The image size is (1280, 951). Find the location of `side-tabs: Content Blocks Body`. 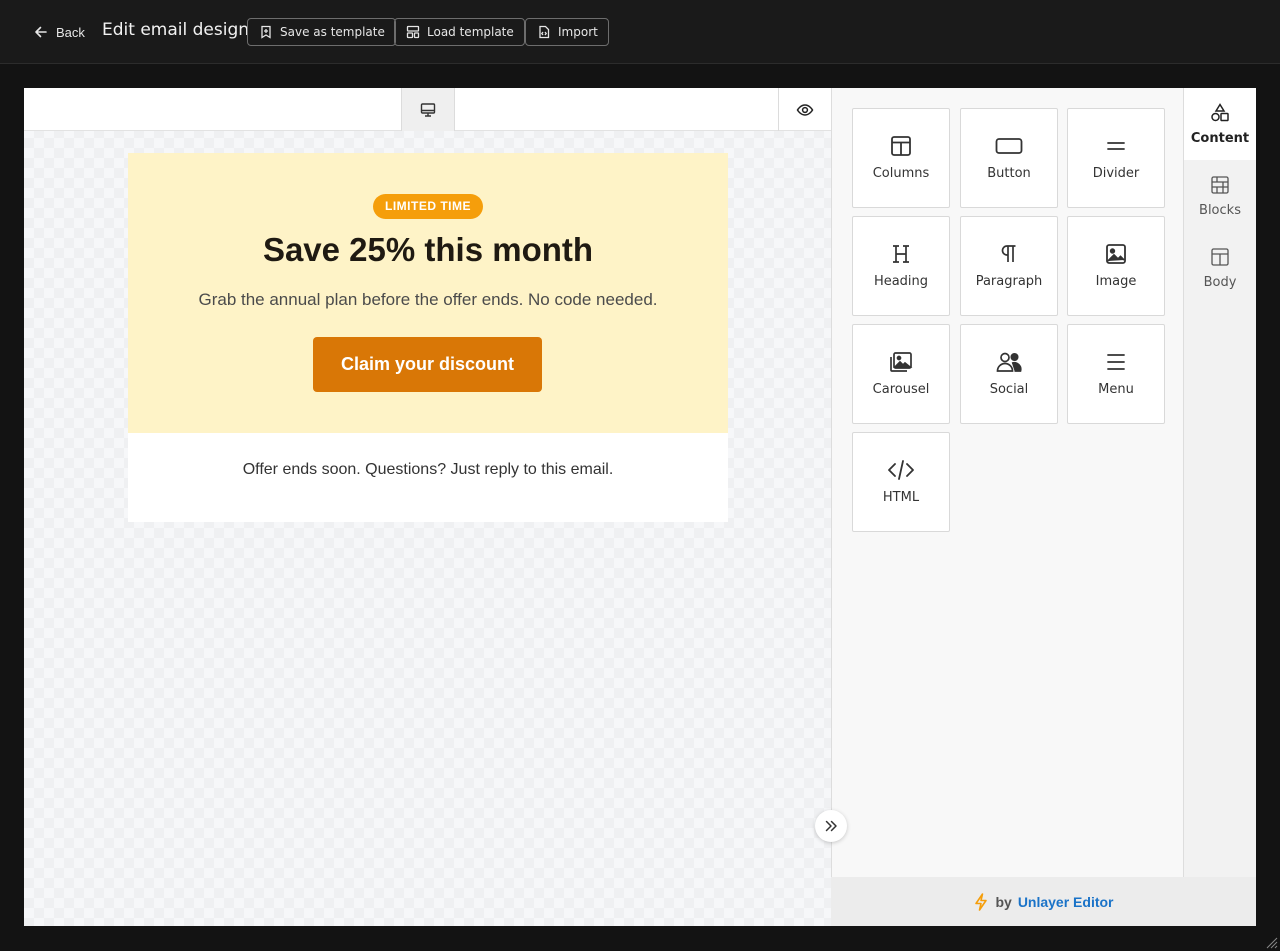

side-tabs: Content Blocks Body is located at coordinates (1220, 482).